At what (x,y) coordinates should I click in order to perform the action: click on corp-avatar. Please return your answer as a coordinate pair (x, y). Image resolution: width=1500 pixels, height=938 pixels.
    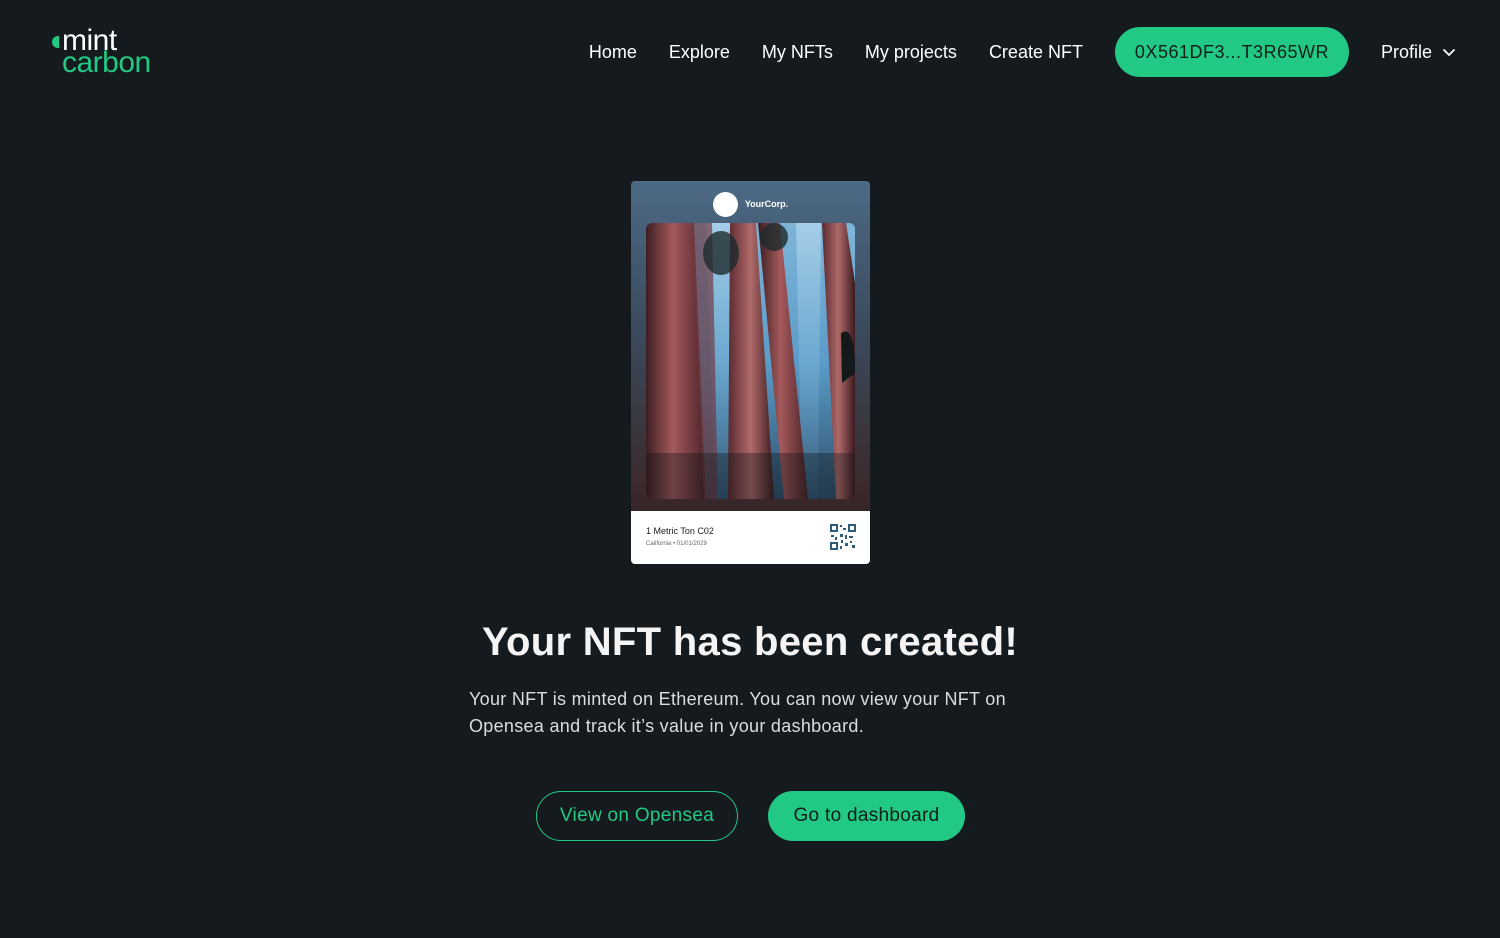
    Looking at the image, I should click on (725, 204).